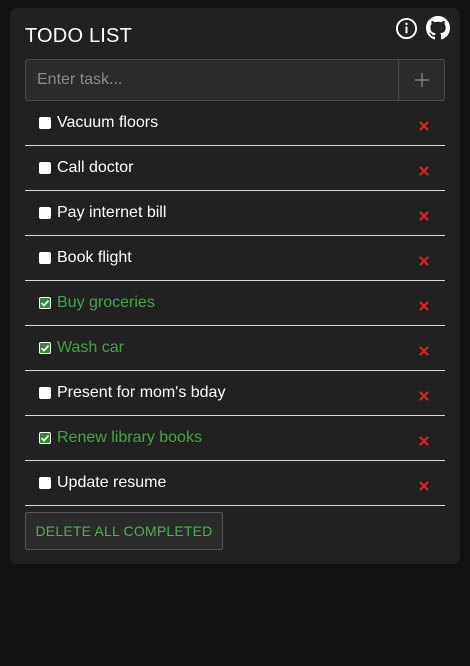 The height and width of the screenshot is (666, 470). Describe the element at coordinates (235, 348) in the screenshot. I see `todo-item: Wash car` at that location.